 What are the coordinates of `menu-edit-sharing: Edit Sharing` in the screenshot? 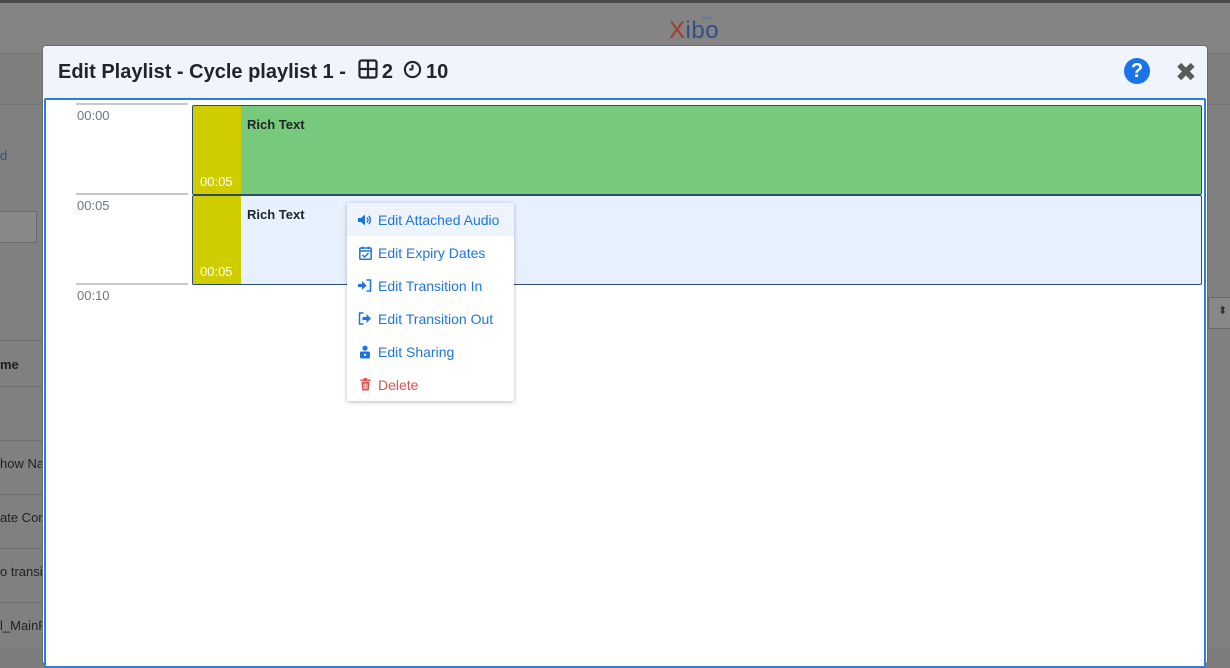 It's located at (430, 351).